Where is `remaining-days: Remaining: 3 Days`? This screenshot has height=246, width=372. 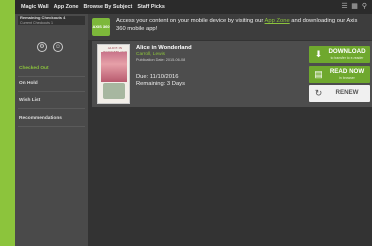
remaining-days: Remaining: 3 Days is located at coordinates (160, 84).